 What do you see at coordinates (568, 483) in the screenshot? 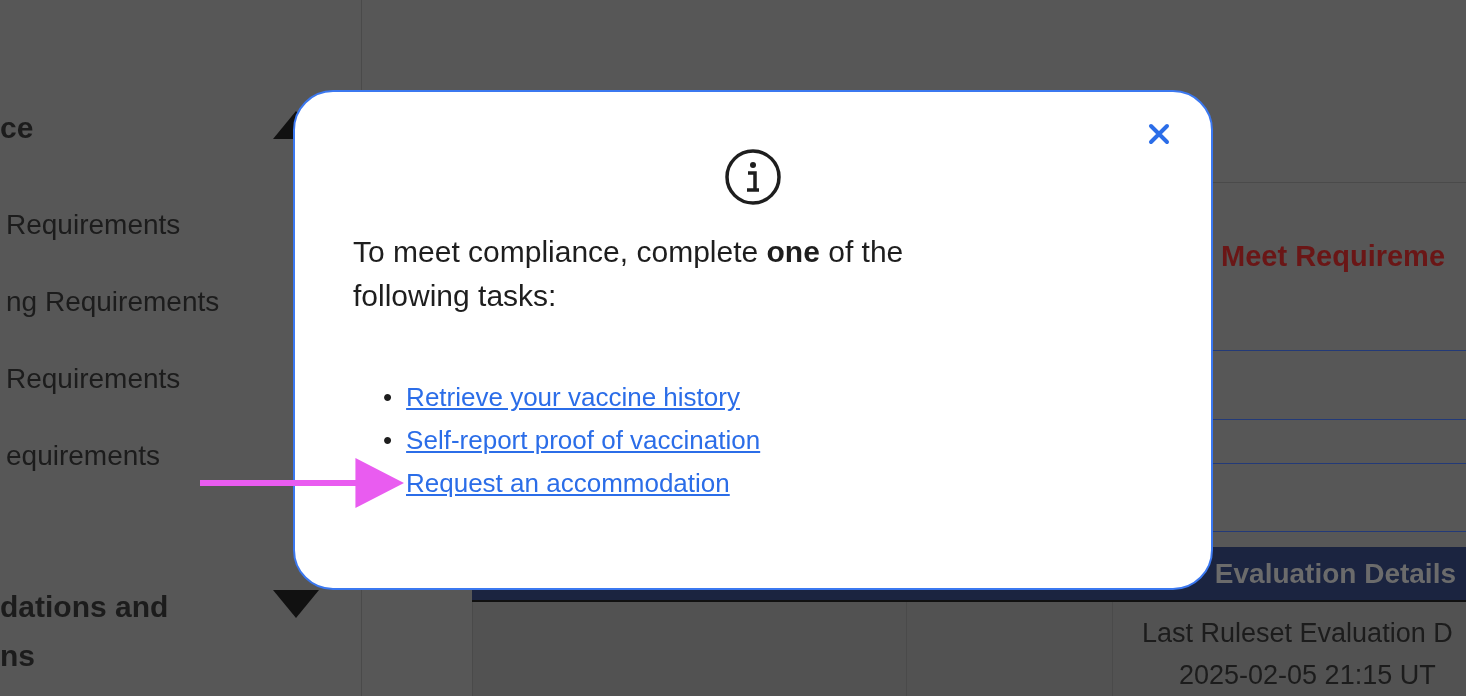
I see `task-link: Request an accommodation` at bounding box center [568, 483].